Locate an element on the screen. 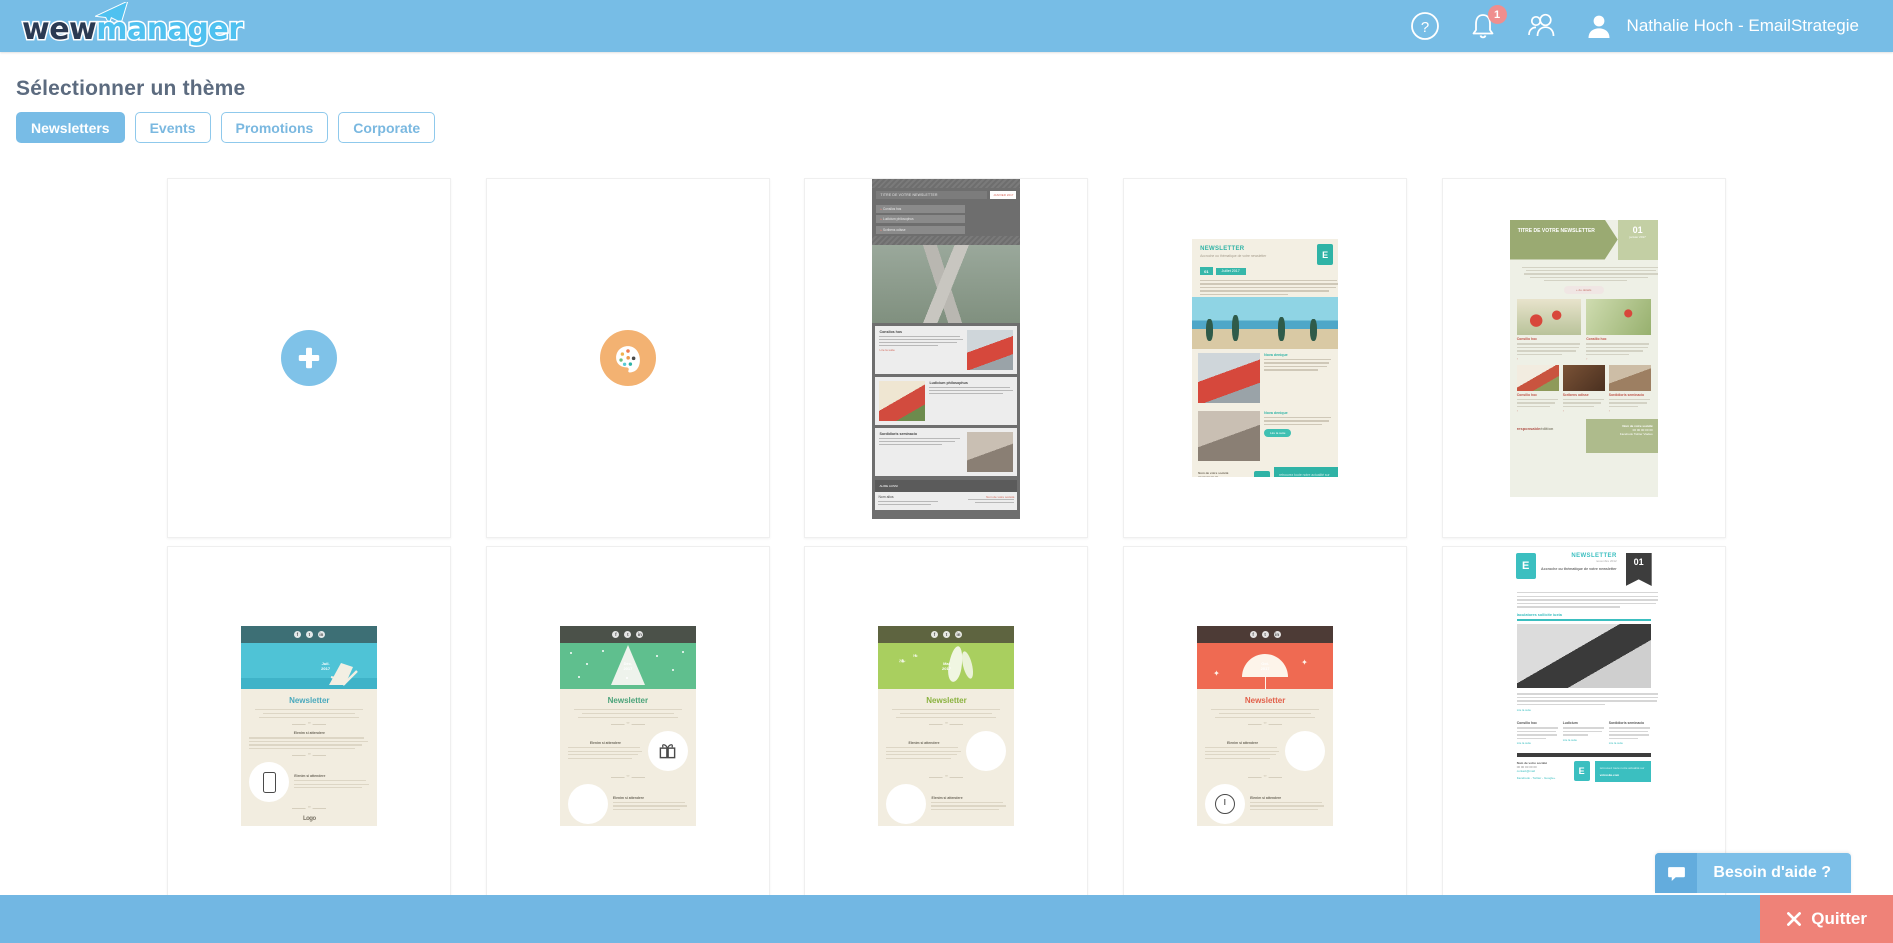 The height and width of the screenshot is (943, 1893). preview-banner: Déc. 2017 is located at coordinates (627, 666).